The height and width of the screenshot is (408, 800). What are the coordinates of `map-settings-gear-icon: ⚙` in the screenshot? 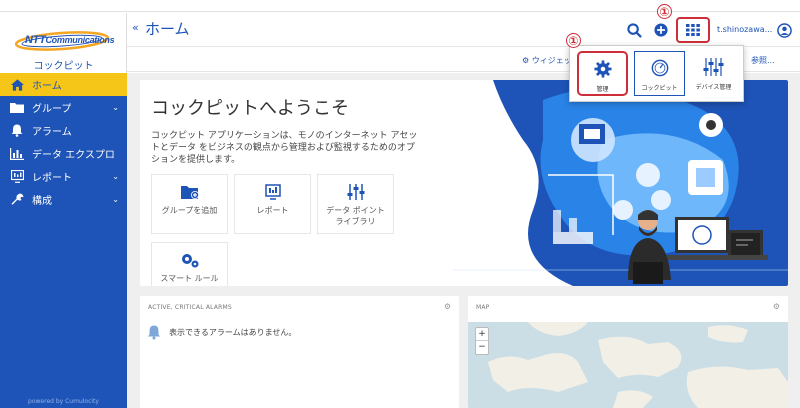 It's located at (776, 306).